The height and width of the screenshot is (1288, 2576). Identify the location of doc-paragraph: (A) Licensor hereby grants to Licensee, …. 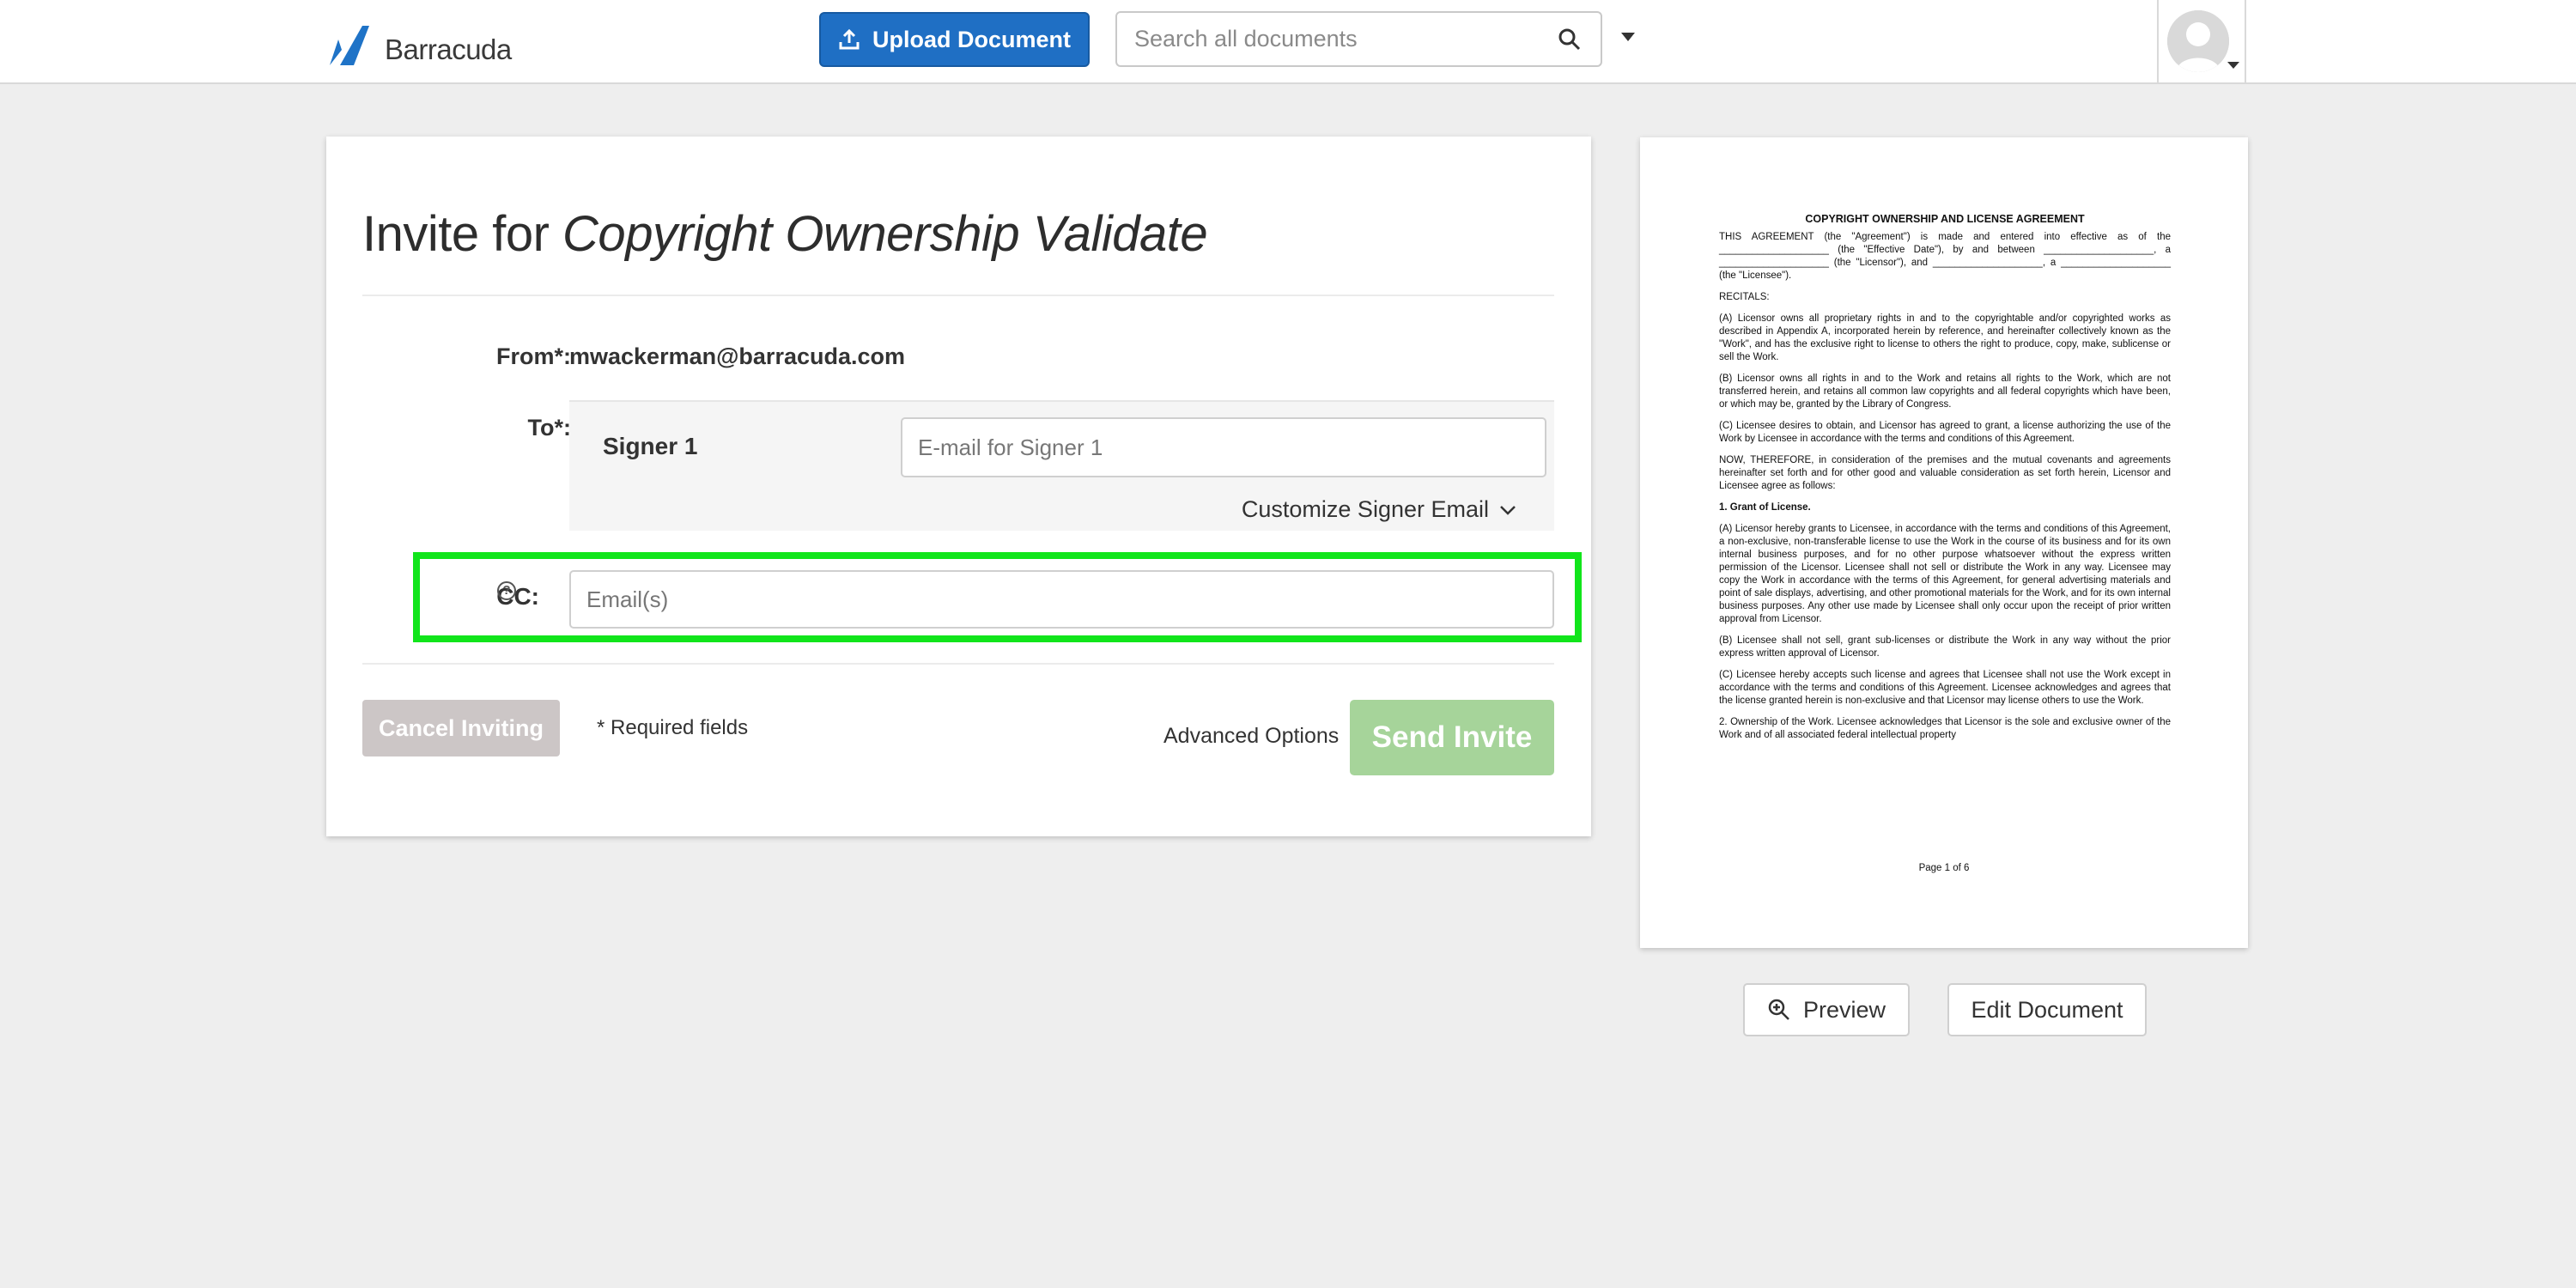
(1945, 574).